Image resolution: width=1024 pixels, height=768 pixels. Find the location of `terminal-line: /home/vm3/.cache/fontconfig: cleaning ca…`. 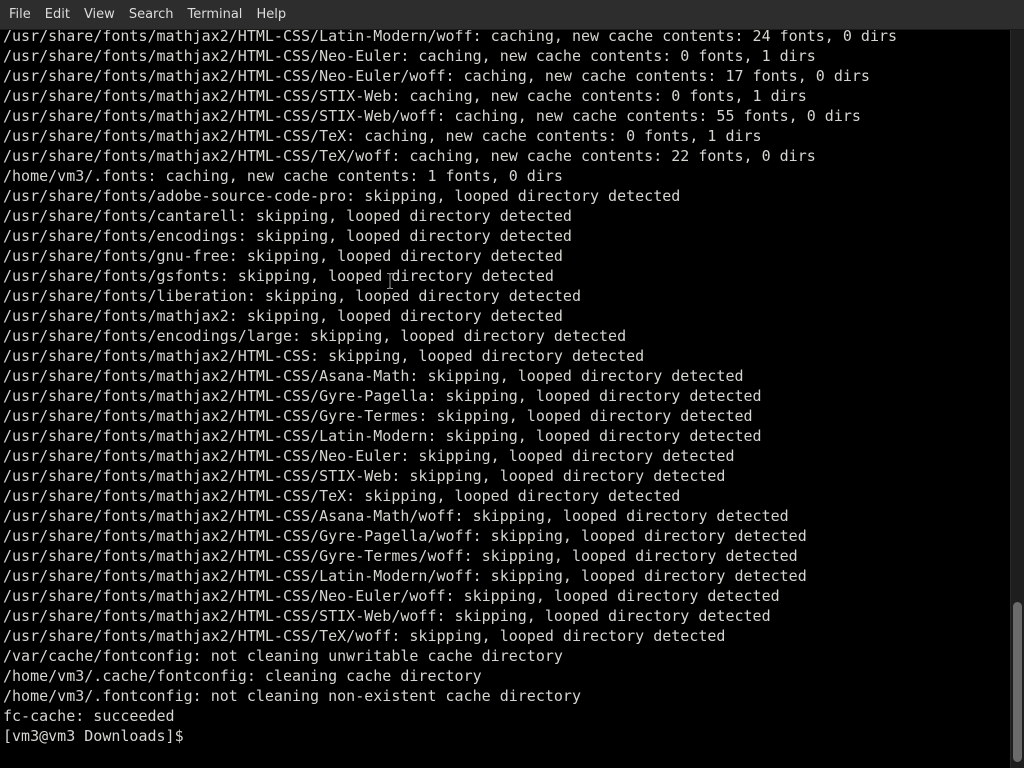

terminal-line: /home/vm3/.cache/fontconfig: cleaning ca… is located at coordinates (242, 676).